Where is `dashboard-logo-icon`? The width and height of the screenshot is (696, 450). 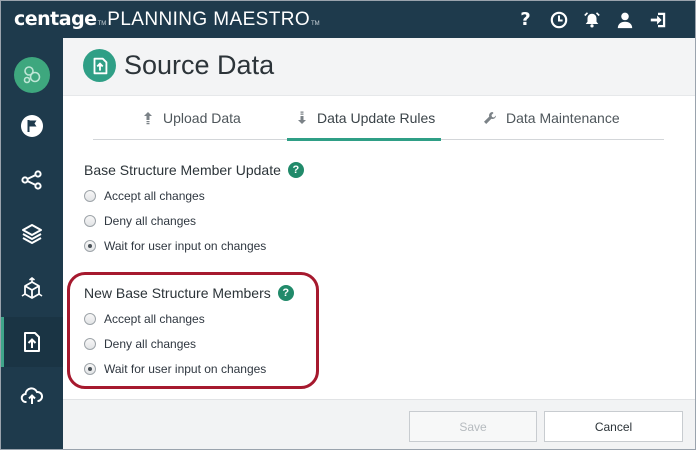
dashboard-logo-icon is located at coordinates (32, 75).